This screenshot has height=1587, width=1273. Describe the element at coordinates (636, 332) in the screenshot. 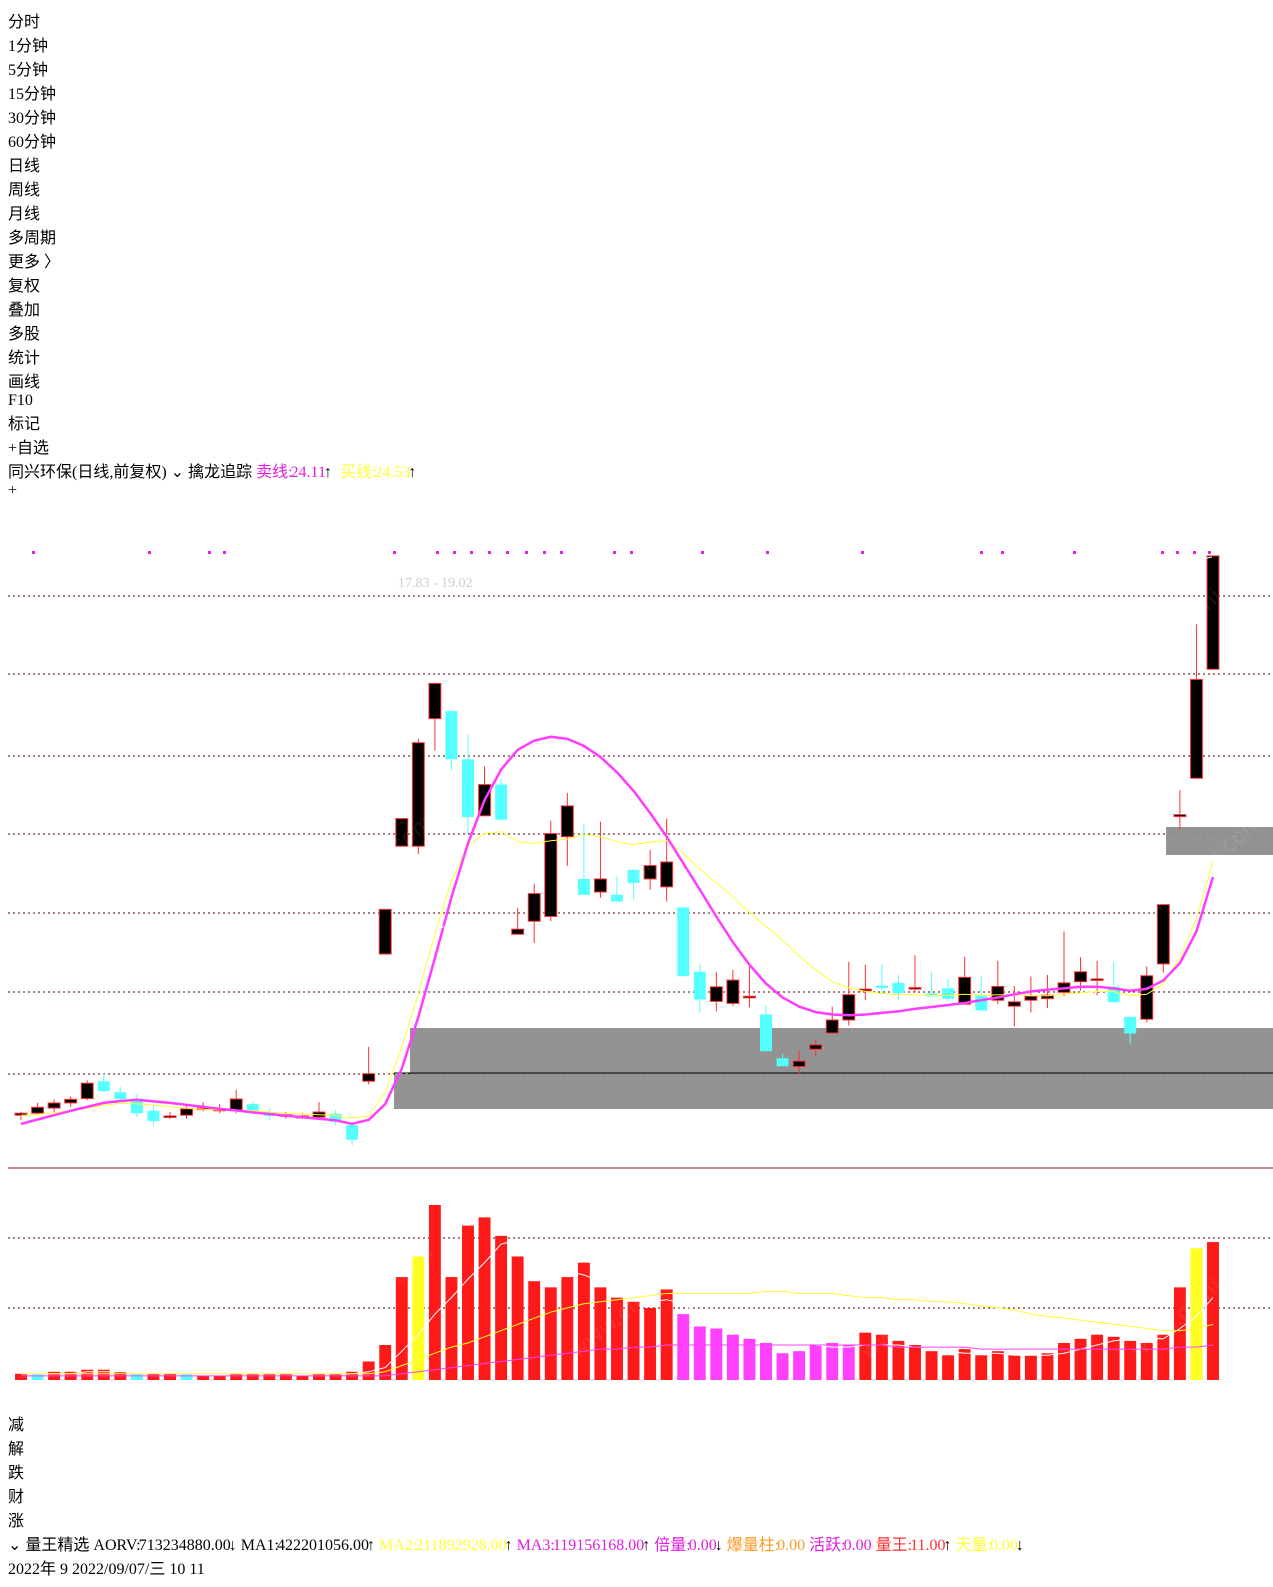

I see `multi-stock-button: 多股` at that location.